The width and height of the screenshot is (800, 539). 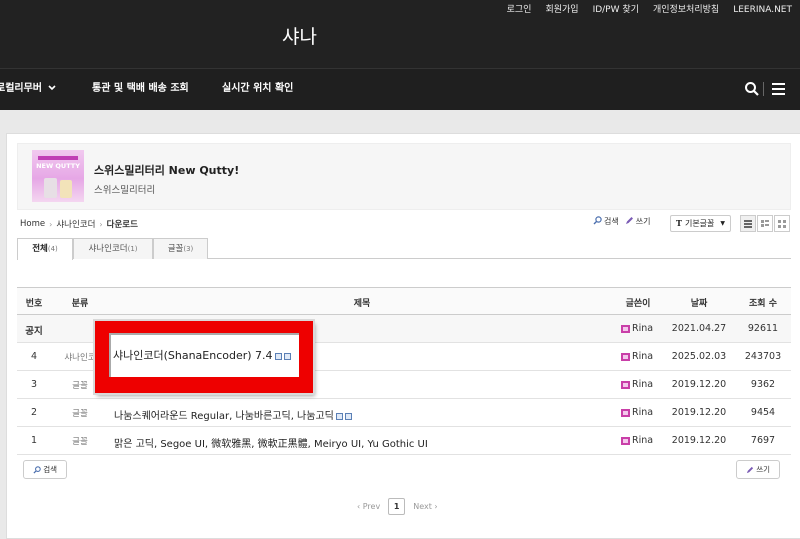 I want to click on attachment-icon, so click(x=339, y=416).